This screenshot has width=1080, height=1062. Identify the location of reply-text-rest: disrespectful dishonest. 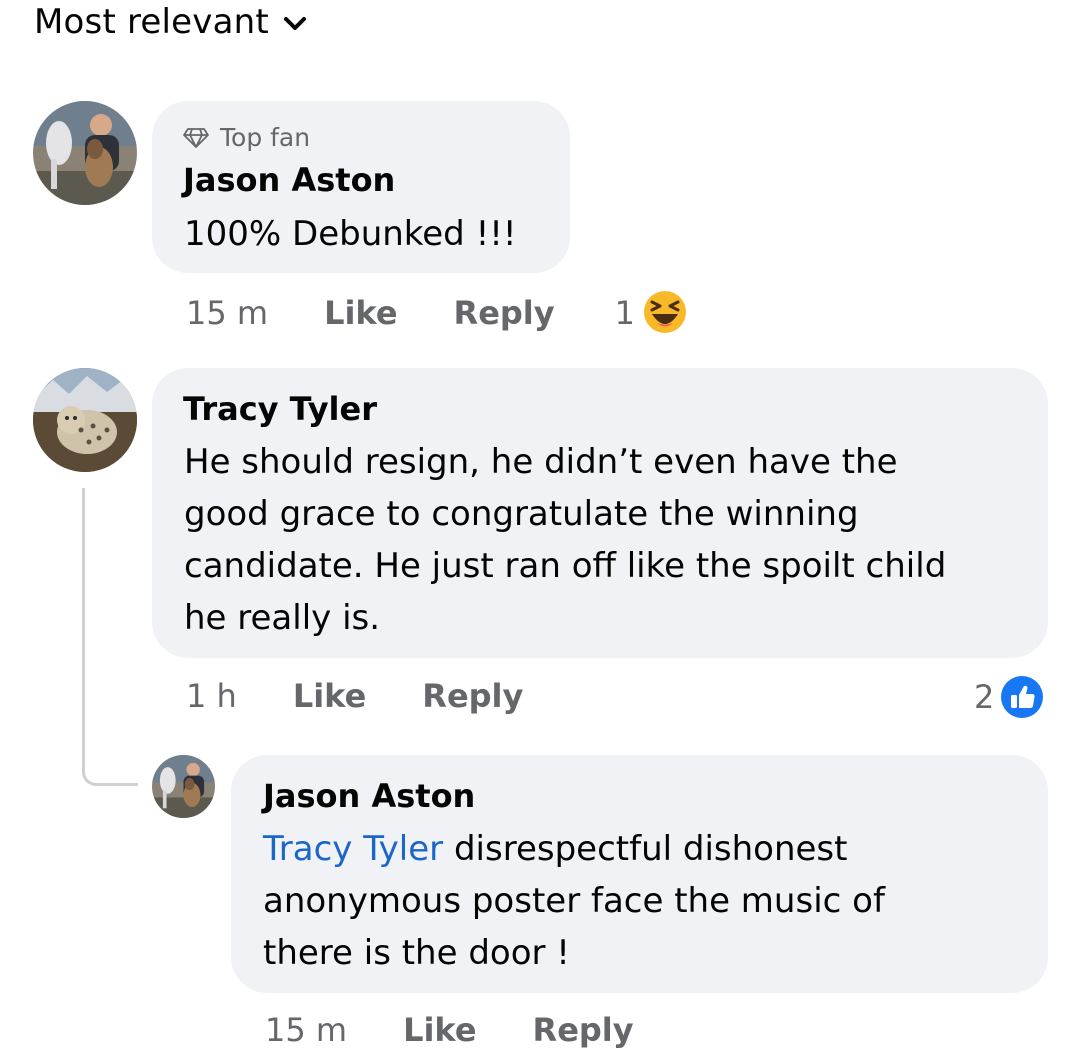
(645, 849).